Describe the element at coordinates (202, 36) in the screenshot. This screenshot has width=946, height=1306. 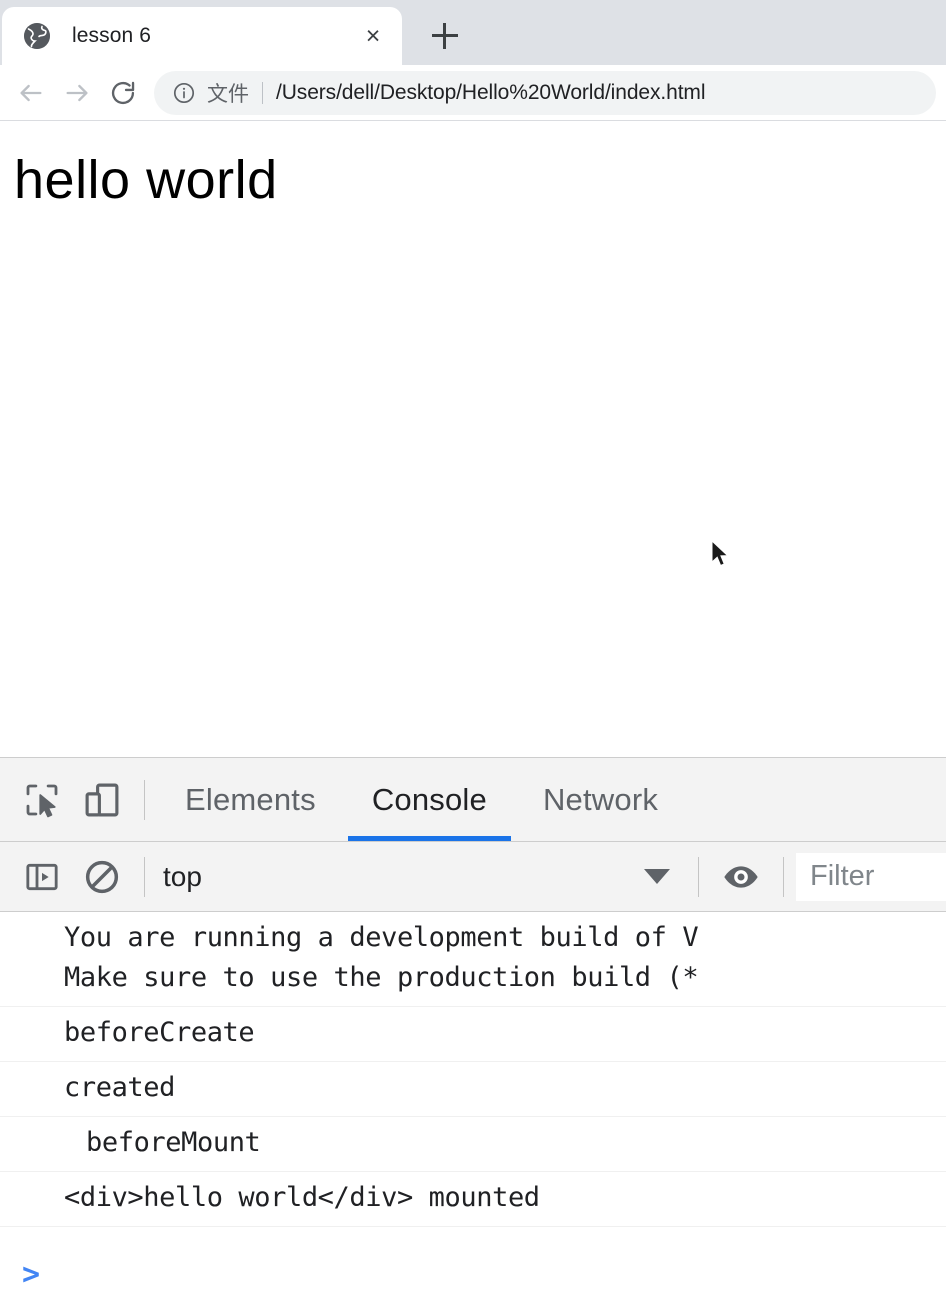
I see `browser-tab: lesson 6 ×` at that location.